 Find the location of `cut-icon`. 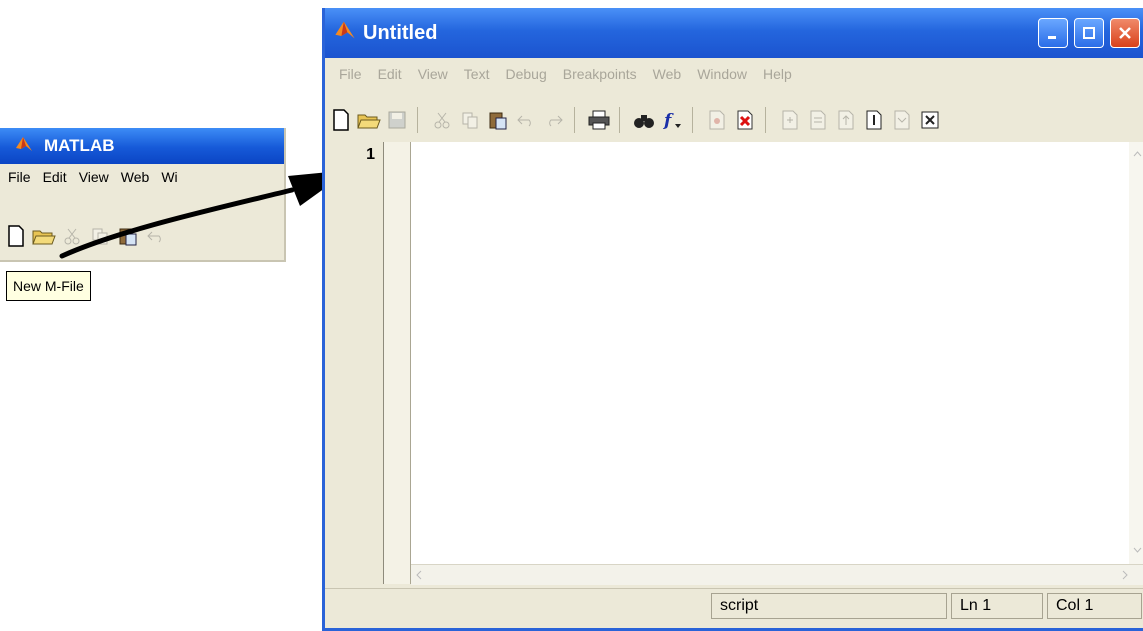

cut-icon is located at coordinates (442, 120).